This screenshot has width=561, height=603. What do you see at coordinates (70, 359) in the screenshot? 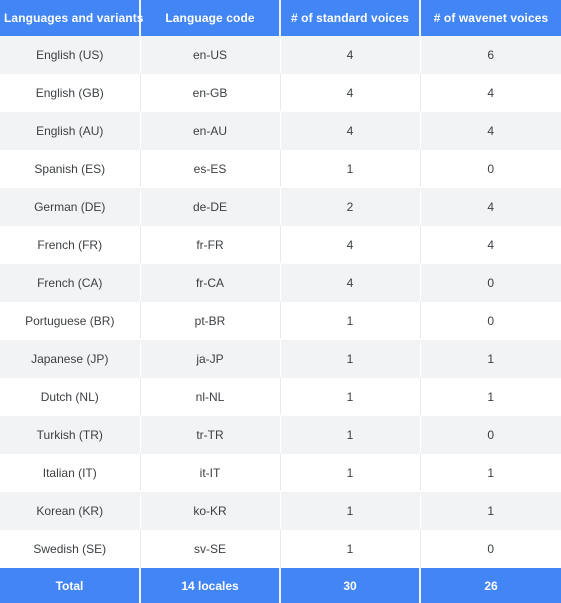
I see `cell-language: Japanese (JP)` at bounding box center [70, 359].